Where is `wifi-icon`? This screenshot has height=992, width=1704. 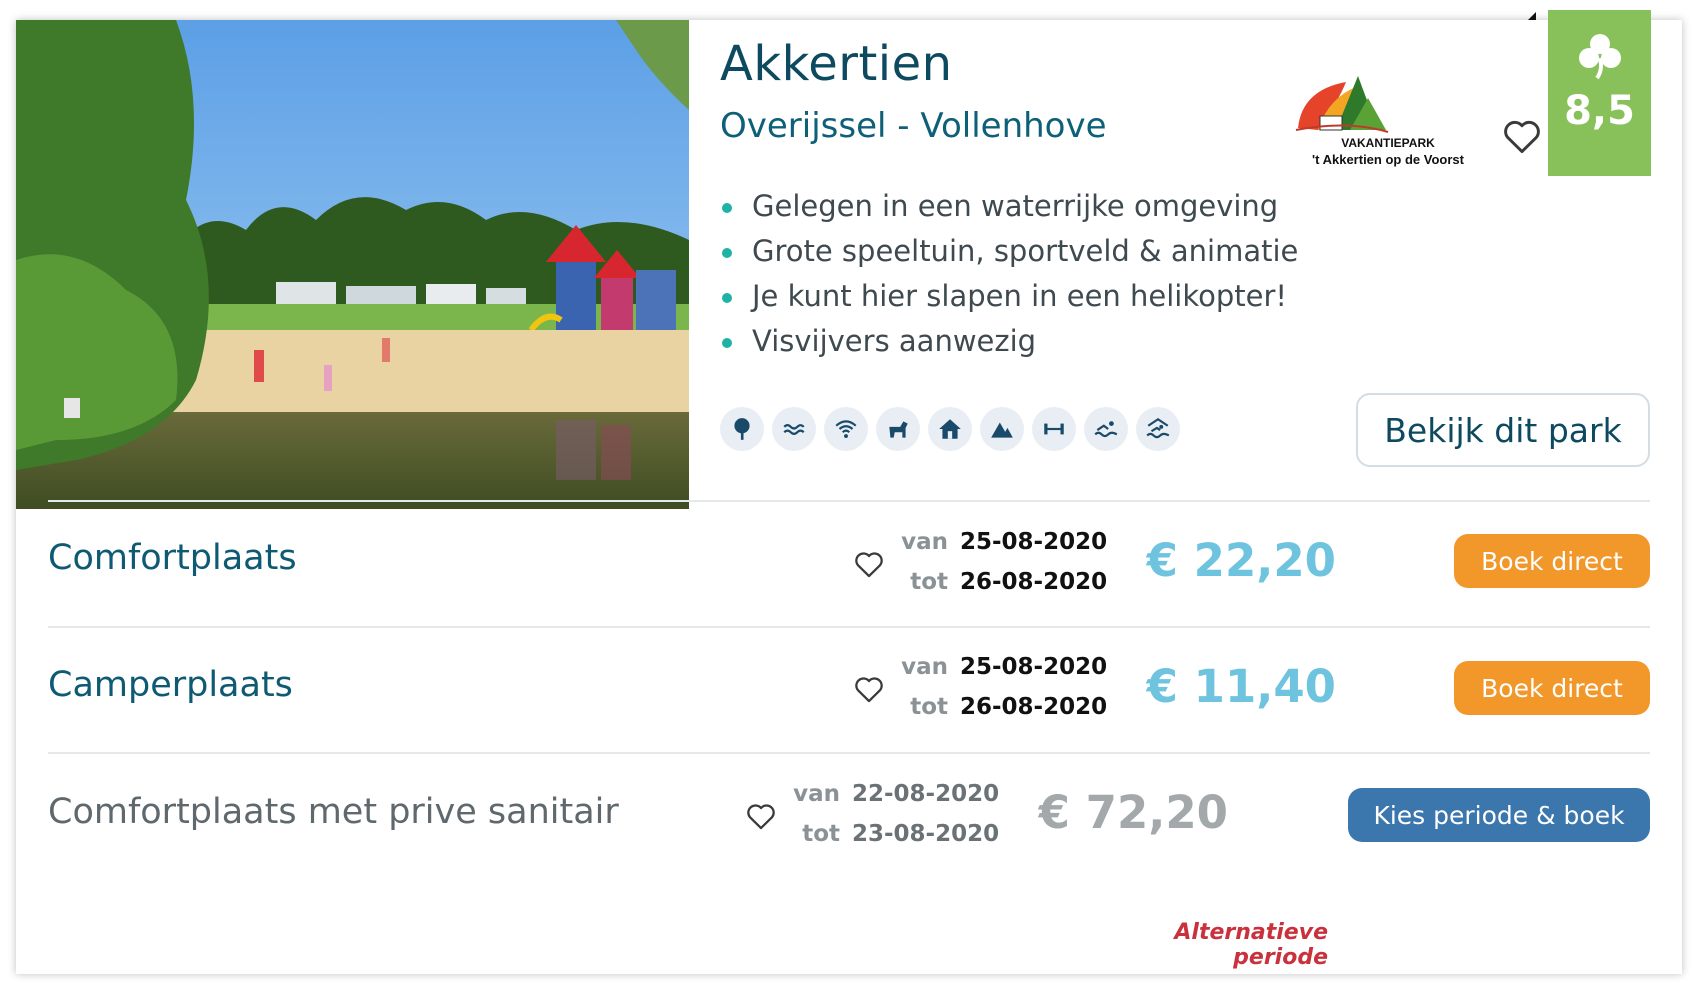 wifi-icon is located at coordinates (846, 429).